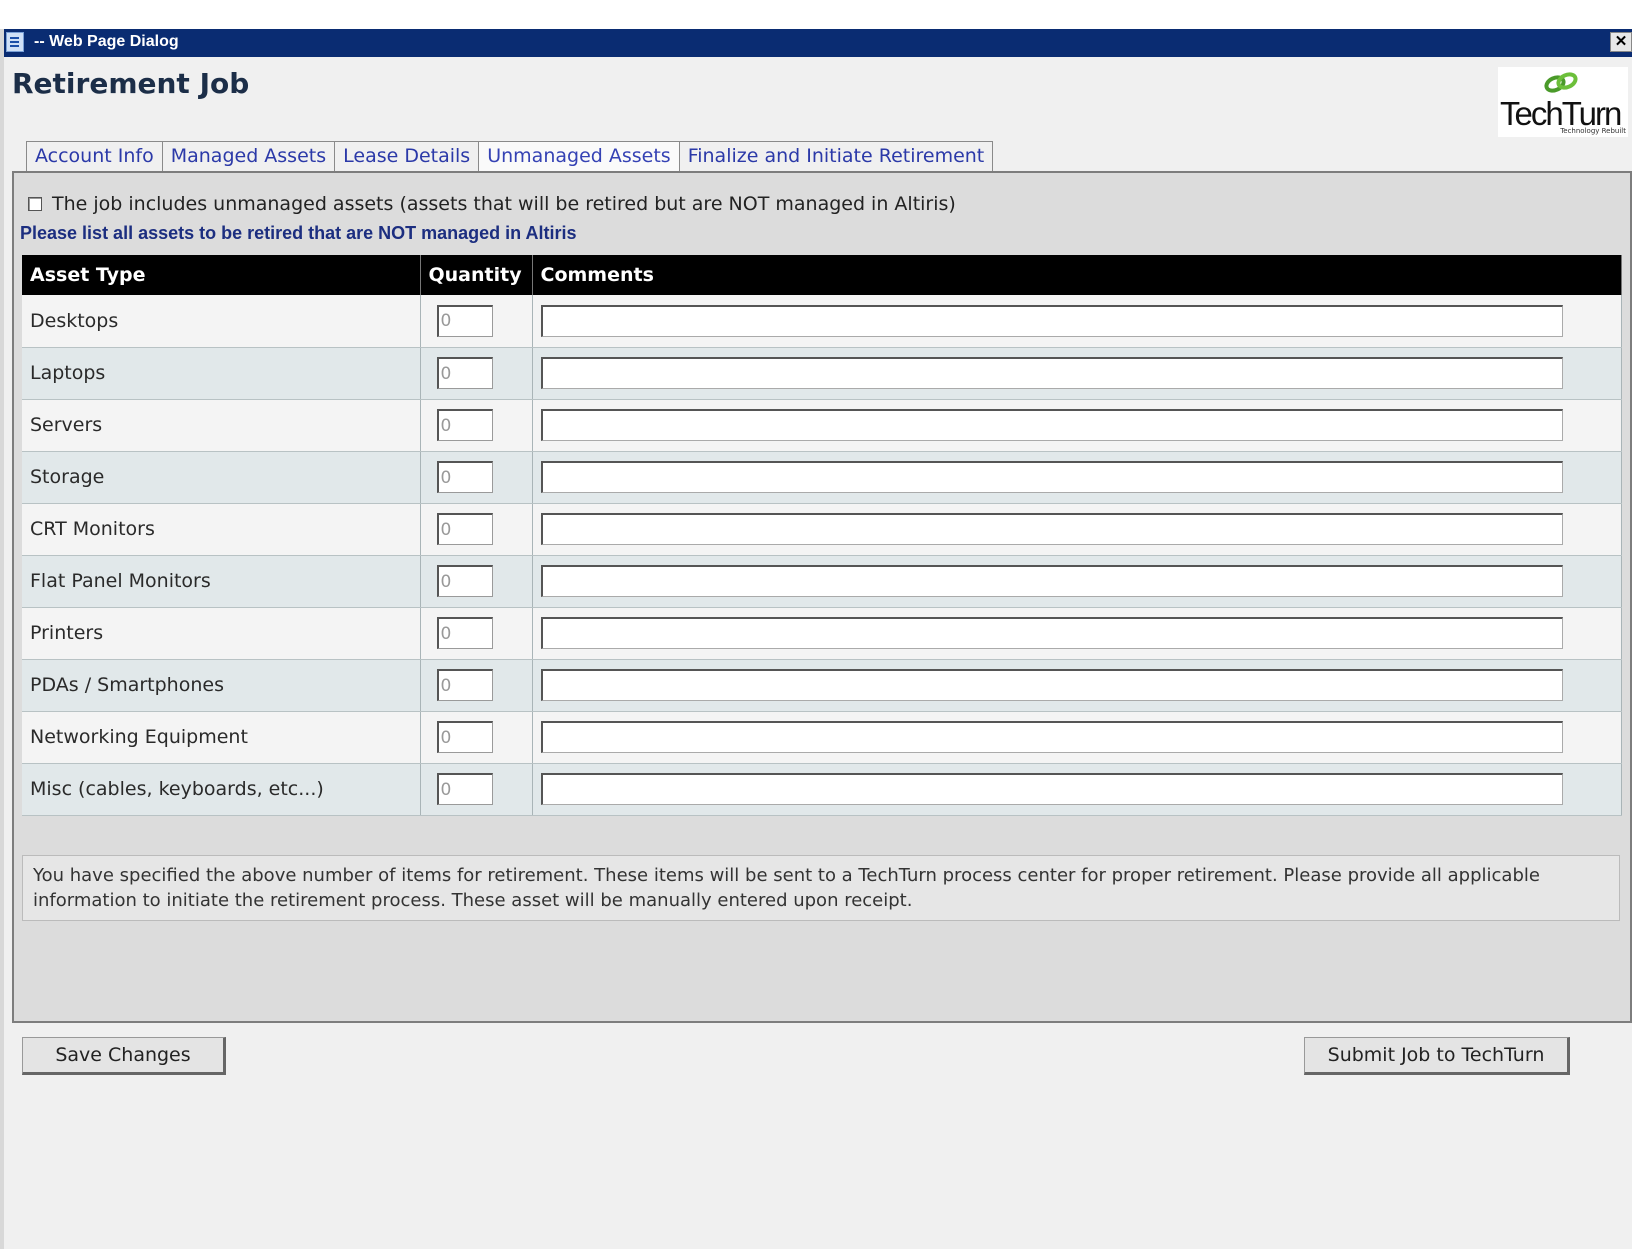  I want to click on table-row: Laptops, so click(822, 373).